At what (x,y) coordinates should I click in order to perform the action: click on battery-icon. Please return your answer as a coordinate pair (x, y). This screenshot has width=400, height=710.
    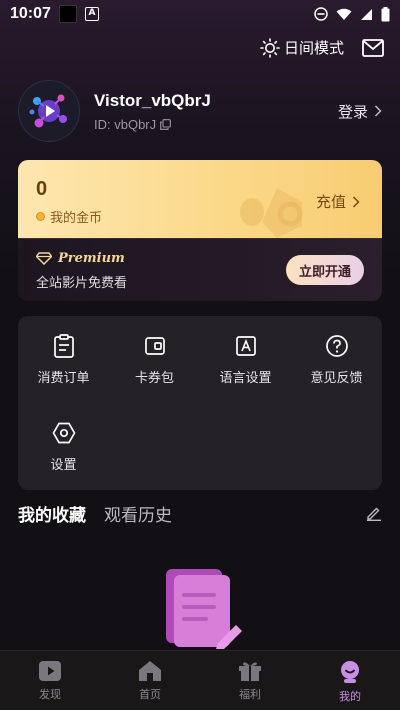
    Looking at the image, I should click on (385, 13).